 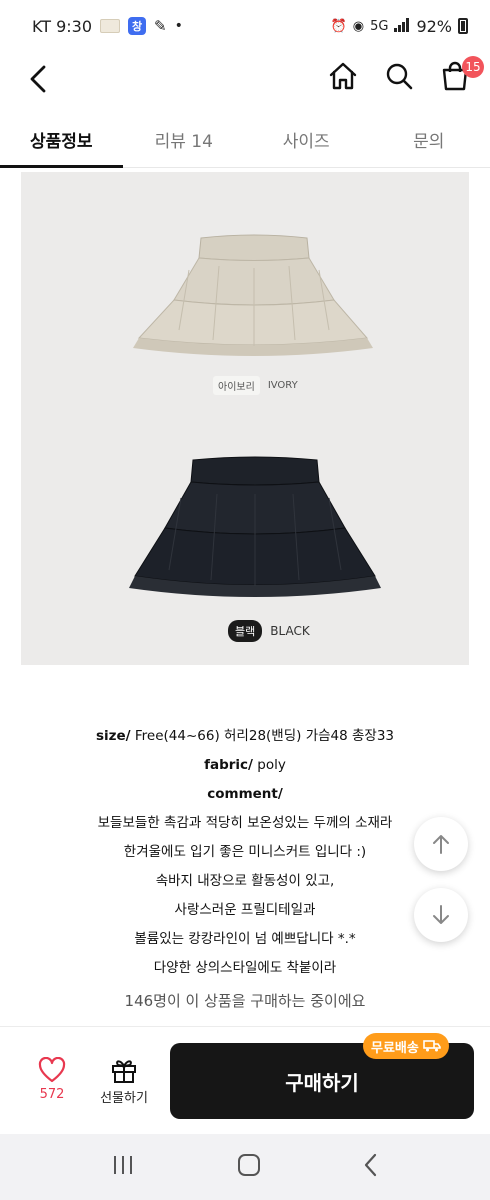 I want to click on gift-icon, so click(x=124, y=1071).